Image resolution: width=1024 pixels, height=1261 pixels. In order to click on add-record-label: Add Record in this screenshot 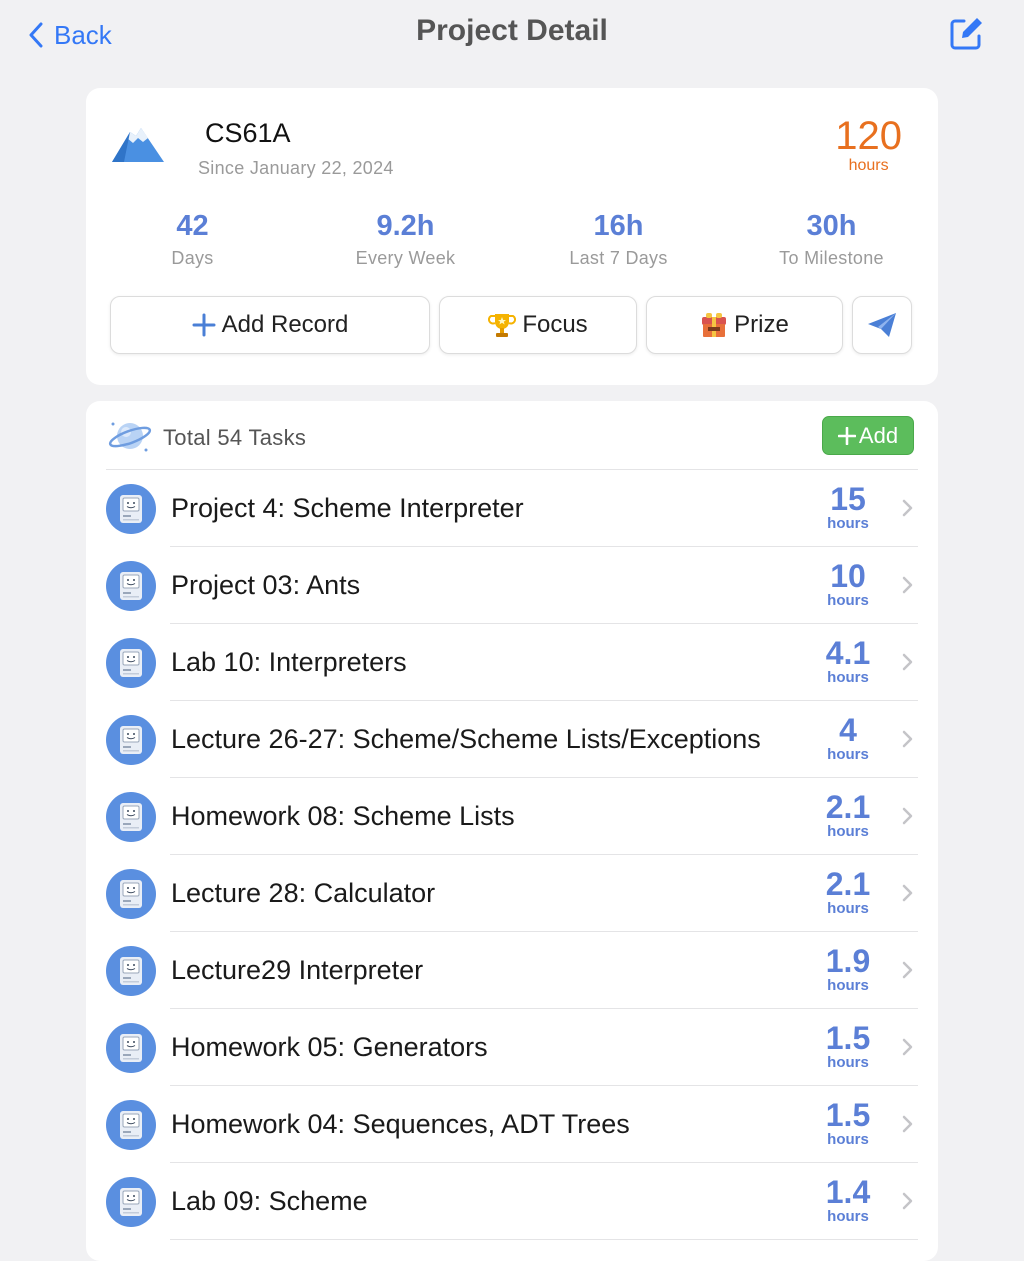, I will do `click(285, 324)`.